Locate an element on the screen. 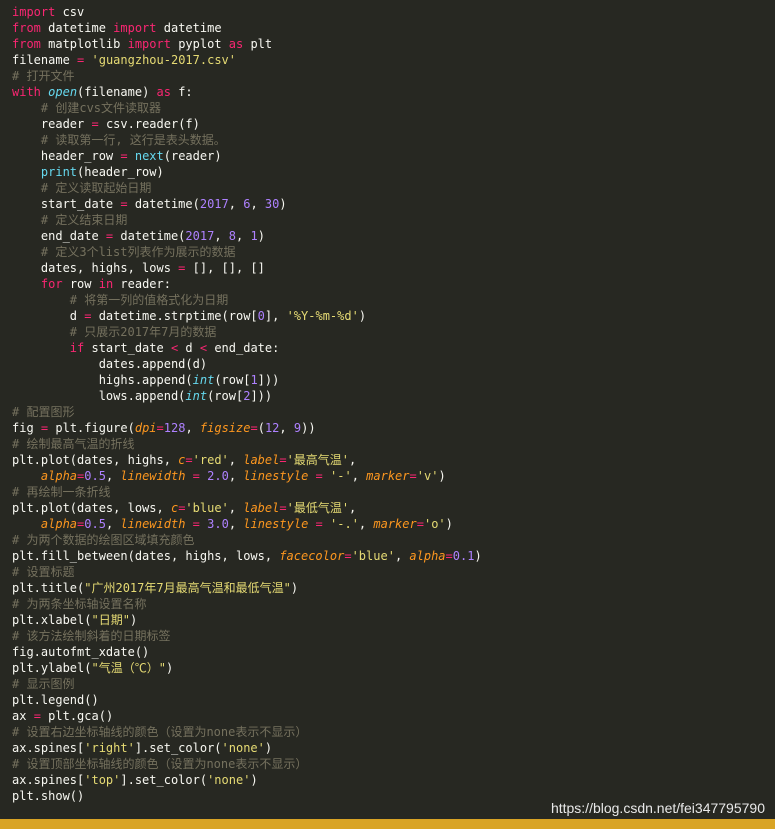 The height and width of the screenshot is (829, 775). code-line: plt.legend() is located at coordinates (387, 700).